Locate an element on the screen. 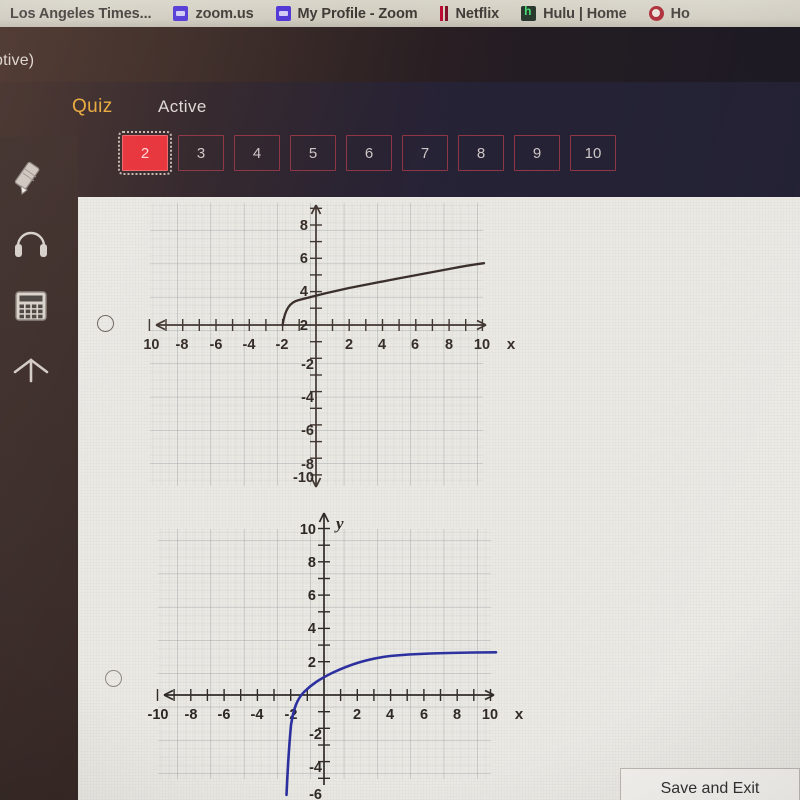 Image resolution: width=800 pixels, height=800 pixels. headphones-icon is located at coordinates (31, 244).